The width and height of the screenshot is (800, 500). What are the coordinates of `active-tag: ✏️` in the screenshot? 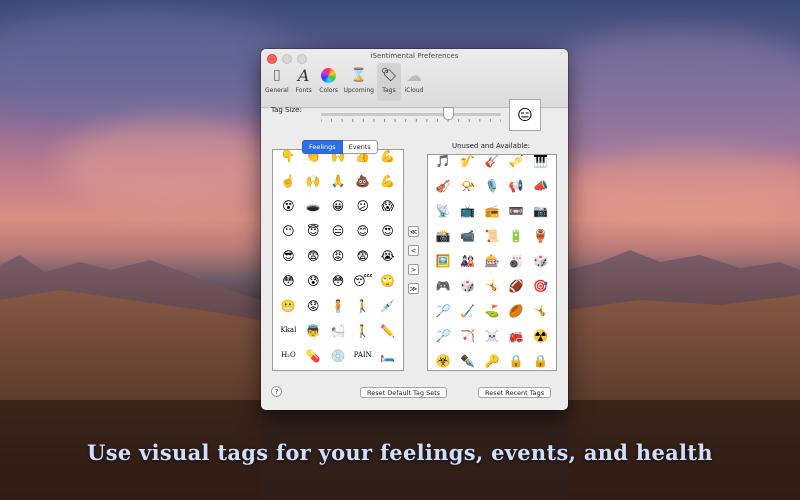 It's located at (387, 330).